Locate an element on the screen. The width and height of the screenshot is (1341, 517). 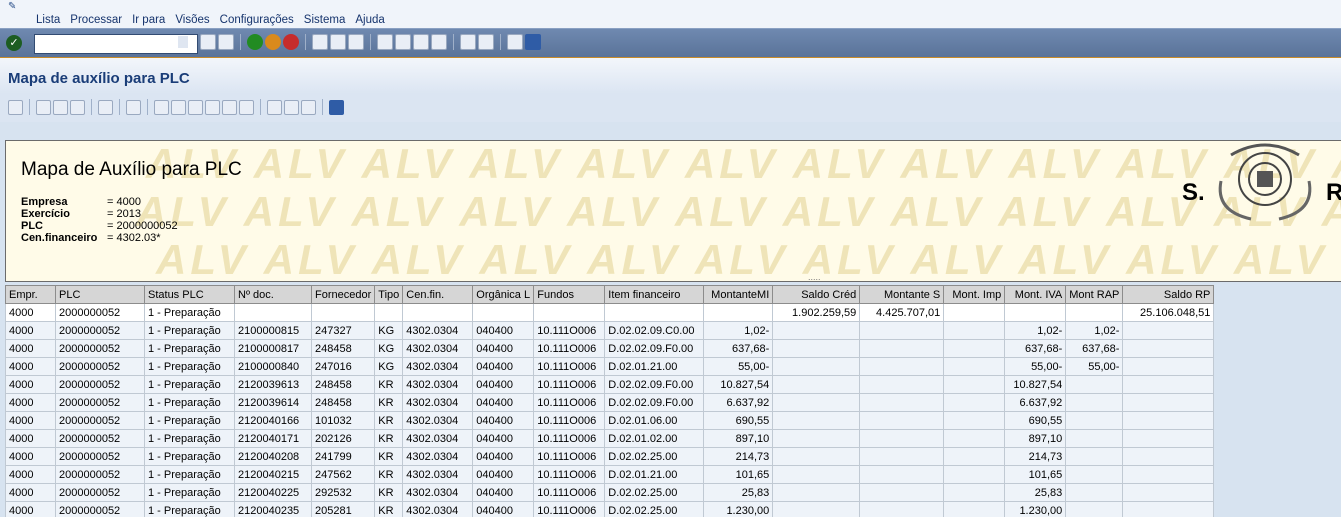
table-cell: 2120040225 is located at coordinates (273, 492).